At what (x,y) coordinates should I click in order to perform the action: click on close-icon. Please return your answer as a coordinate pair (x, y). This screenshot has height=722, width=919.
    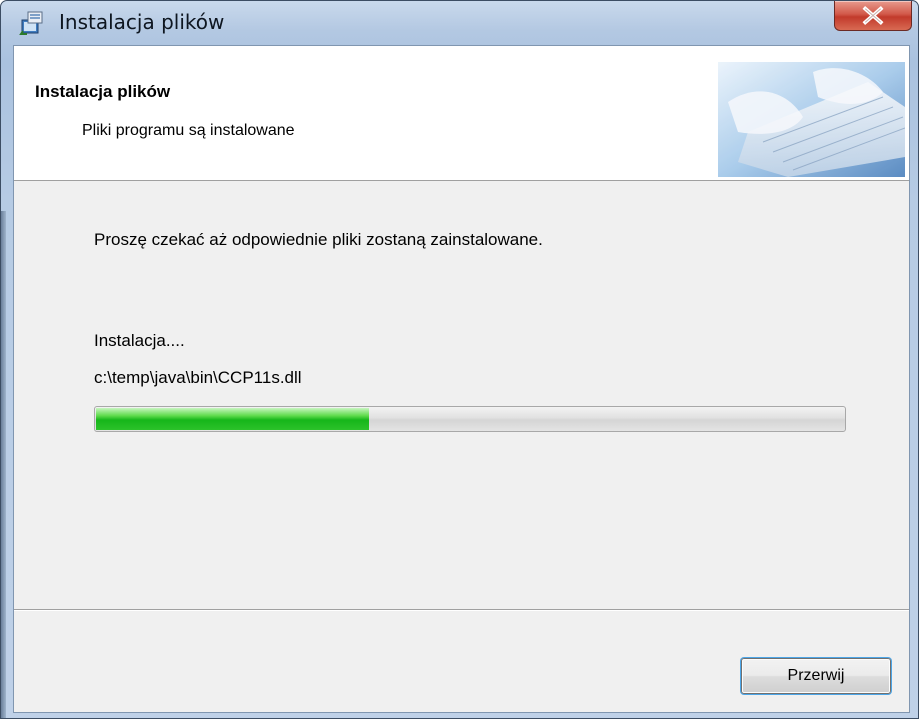
    Looking at the image, I should click on (873, 15).